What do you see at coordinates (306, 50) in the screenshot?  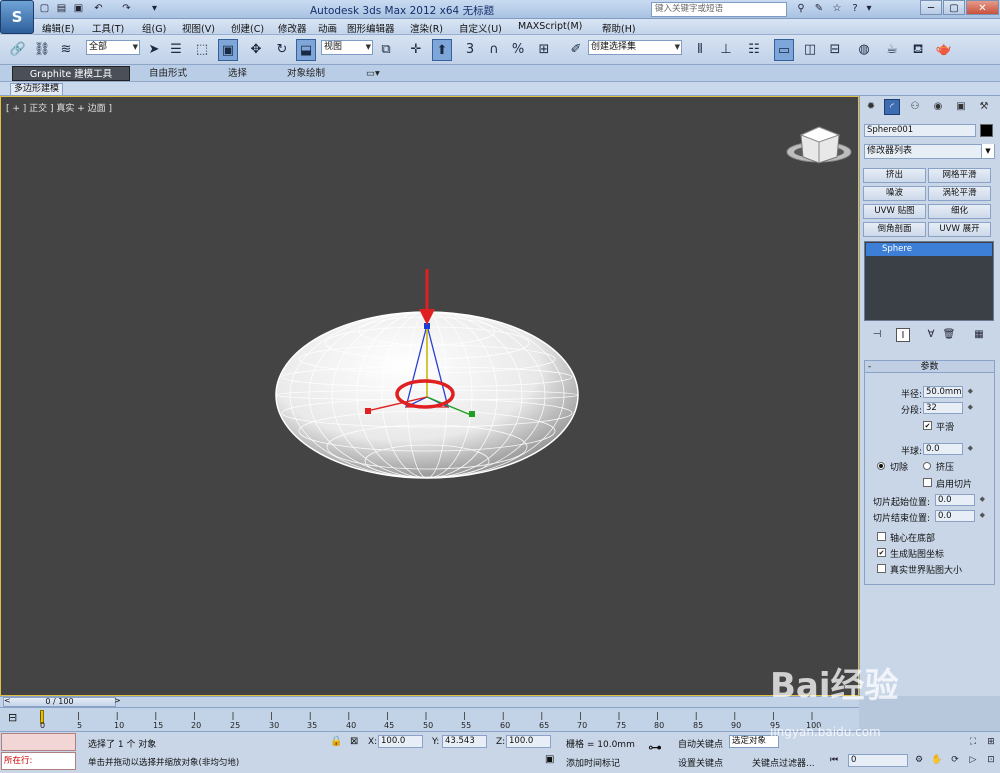 I see `scale-icon: ⬓` at bounding box center [306, 50].